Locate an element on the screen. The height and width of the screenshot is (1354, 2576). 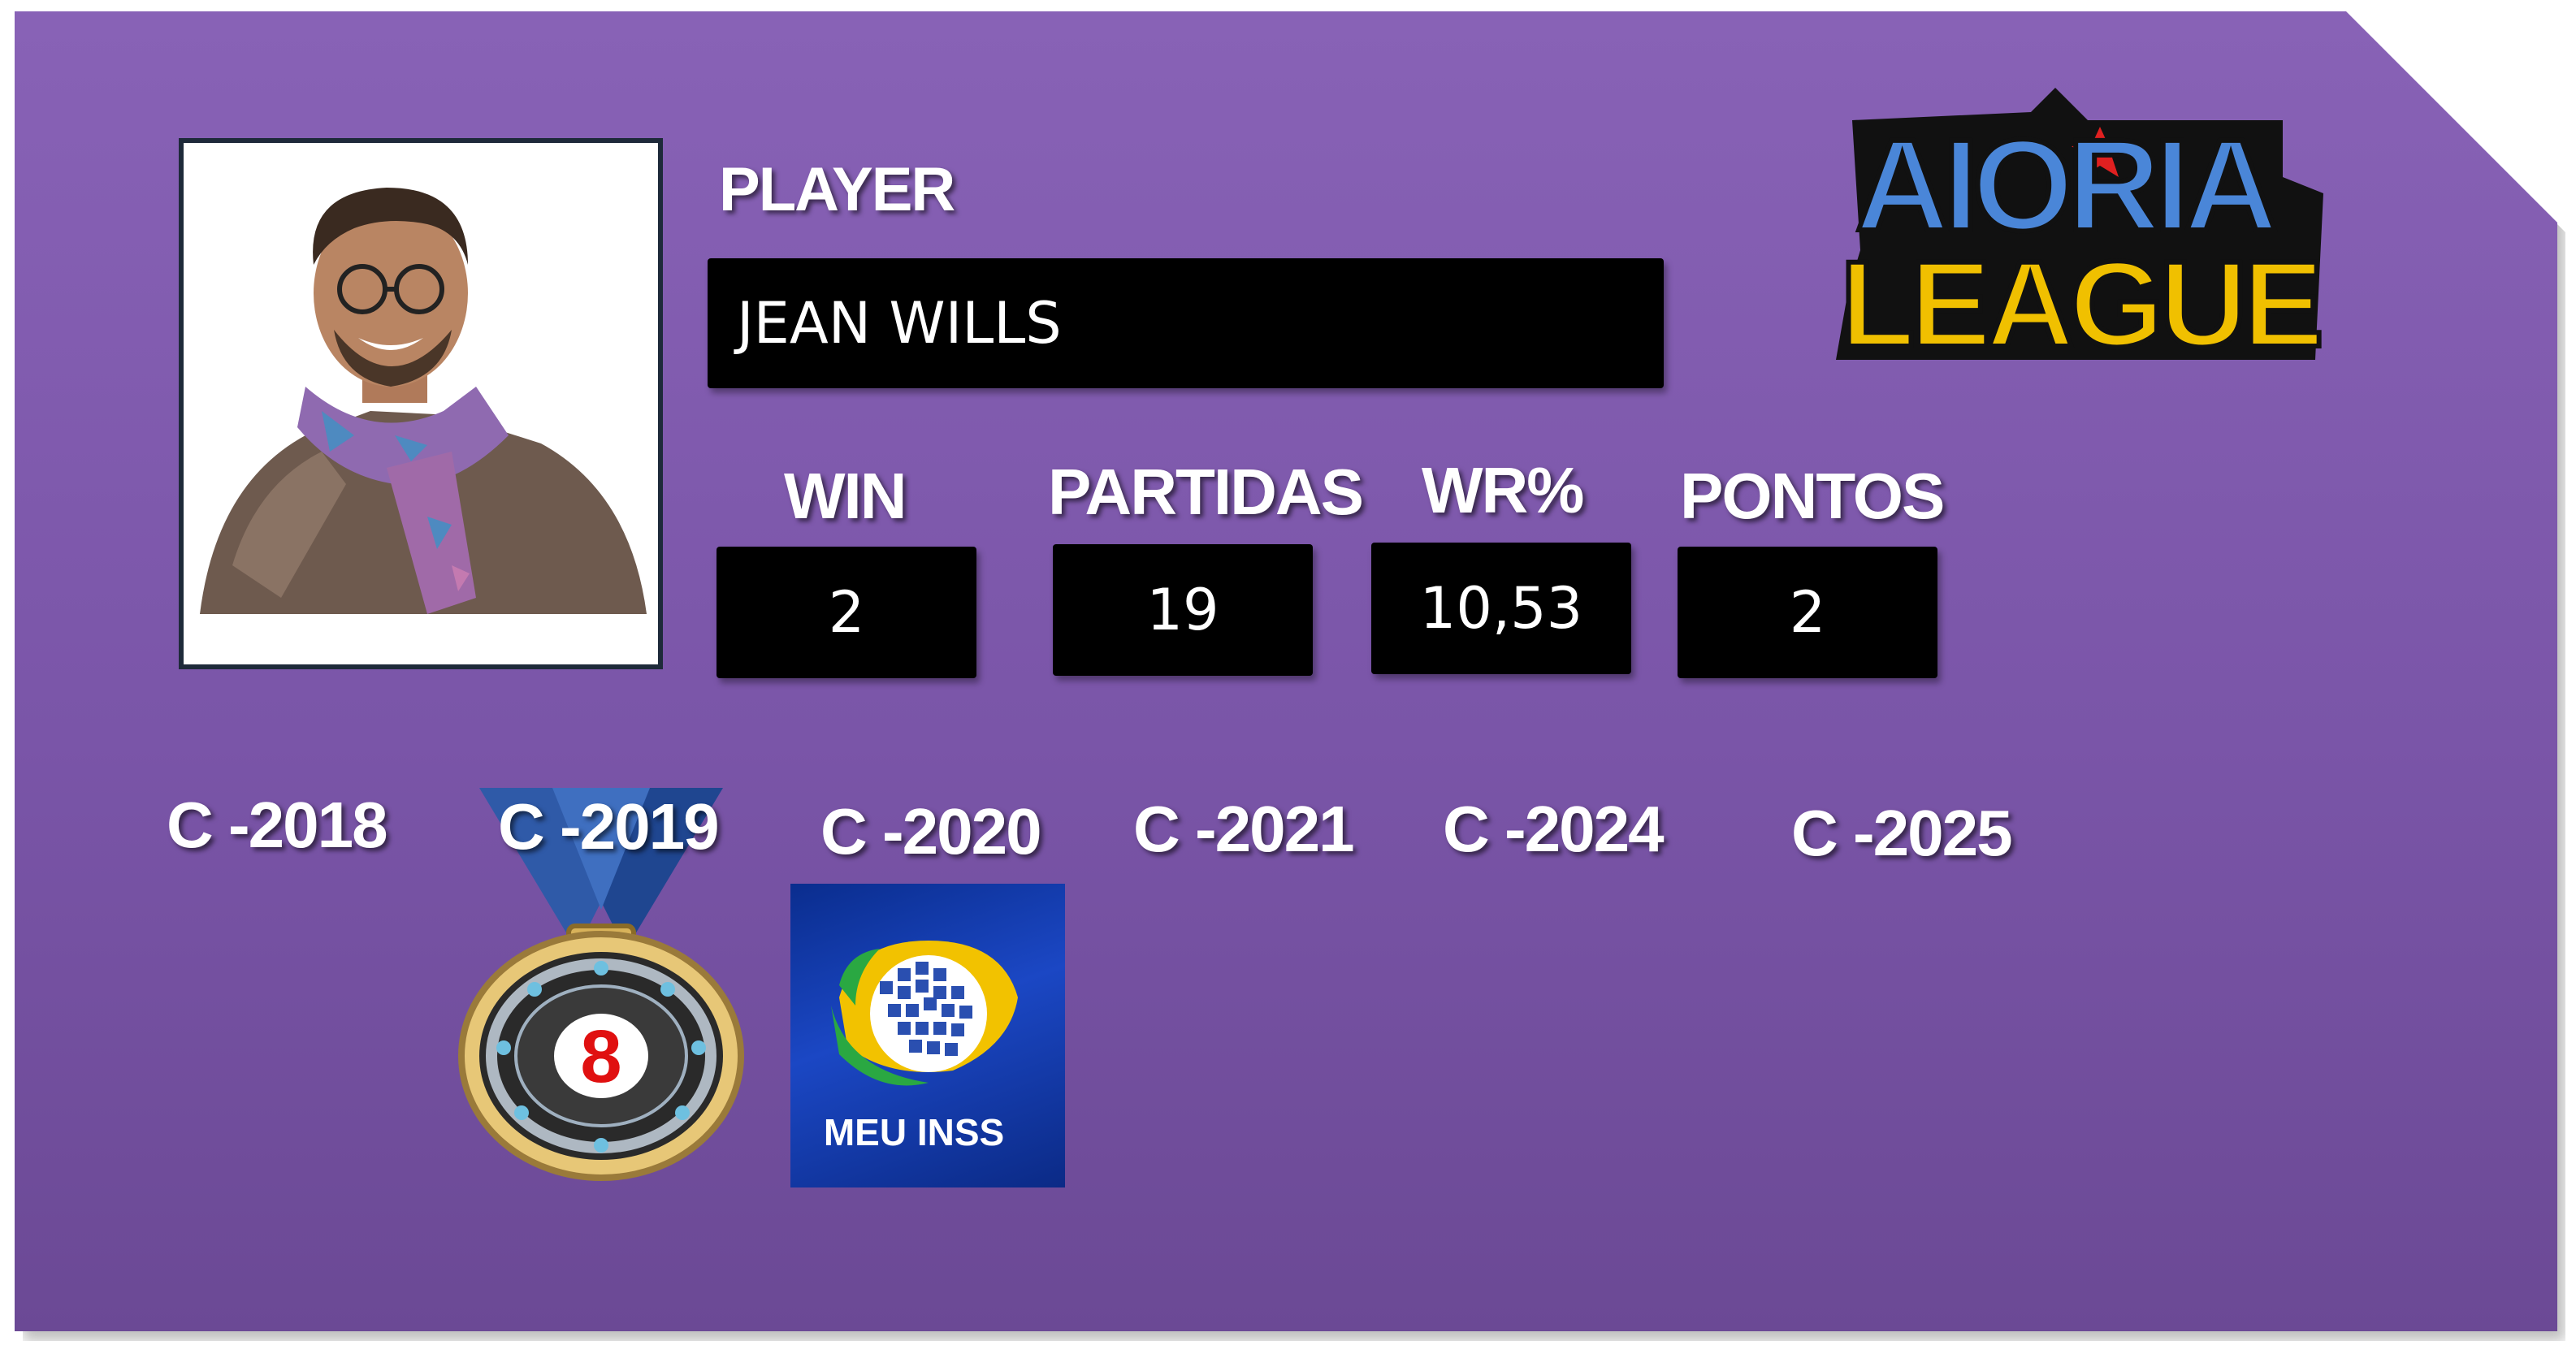
season-label-2018: C -2018 is located at coordinates (277, 825).